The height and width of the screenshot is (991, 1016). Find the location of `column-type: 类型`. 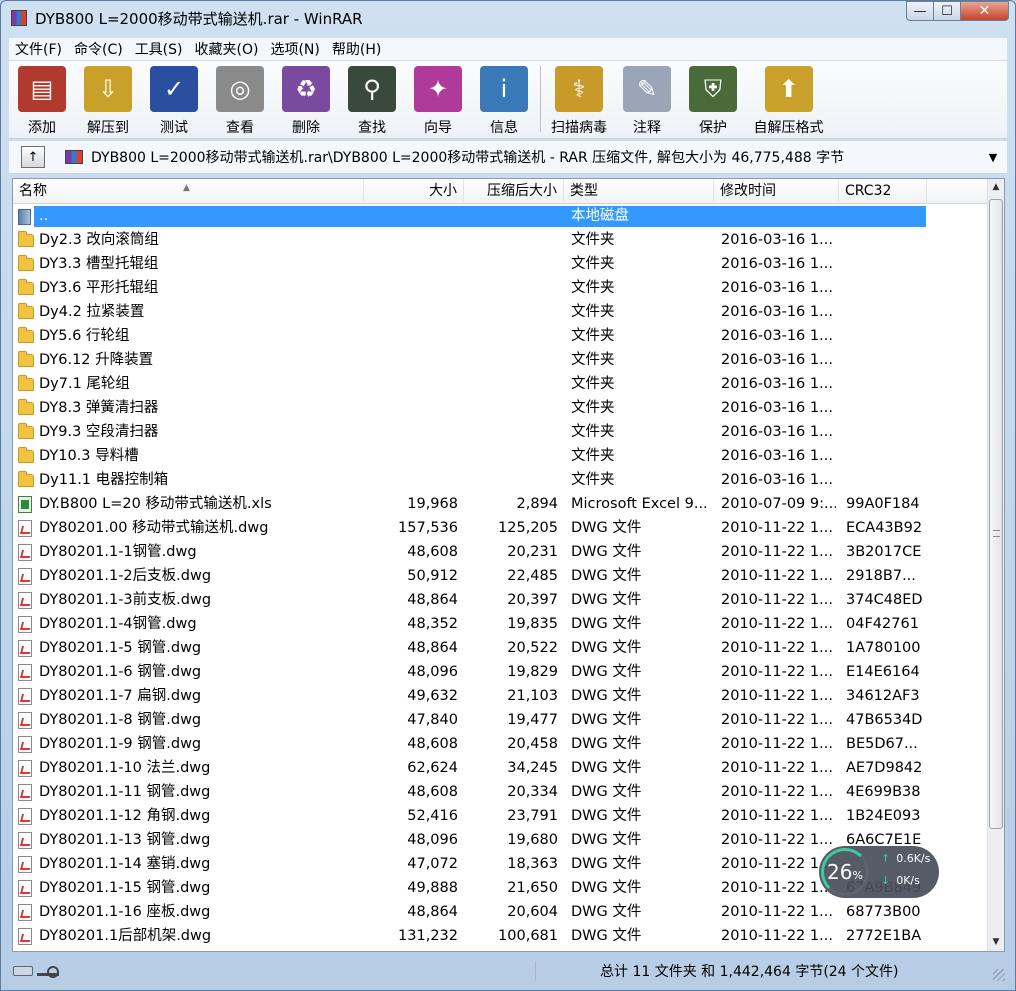

column-type: 类型 is located at coordinates (639, 191).